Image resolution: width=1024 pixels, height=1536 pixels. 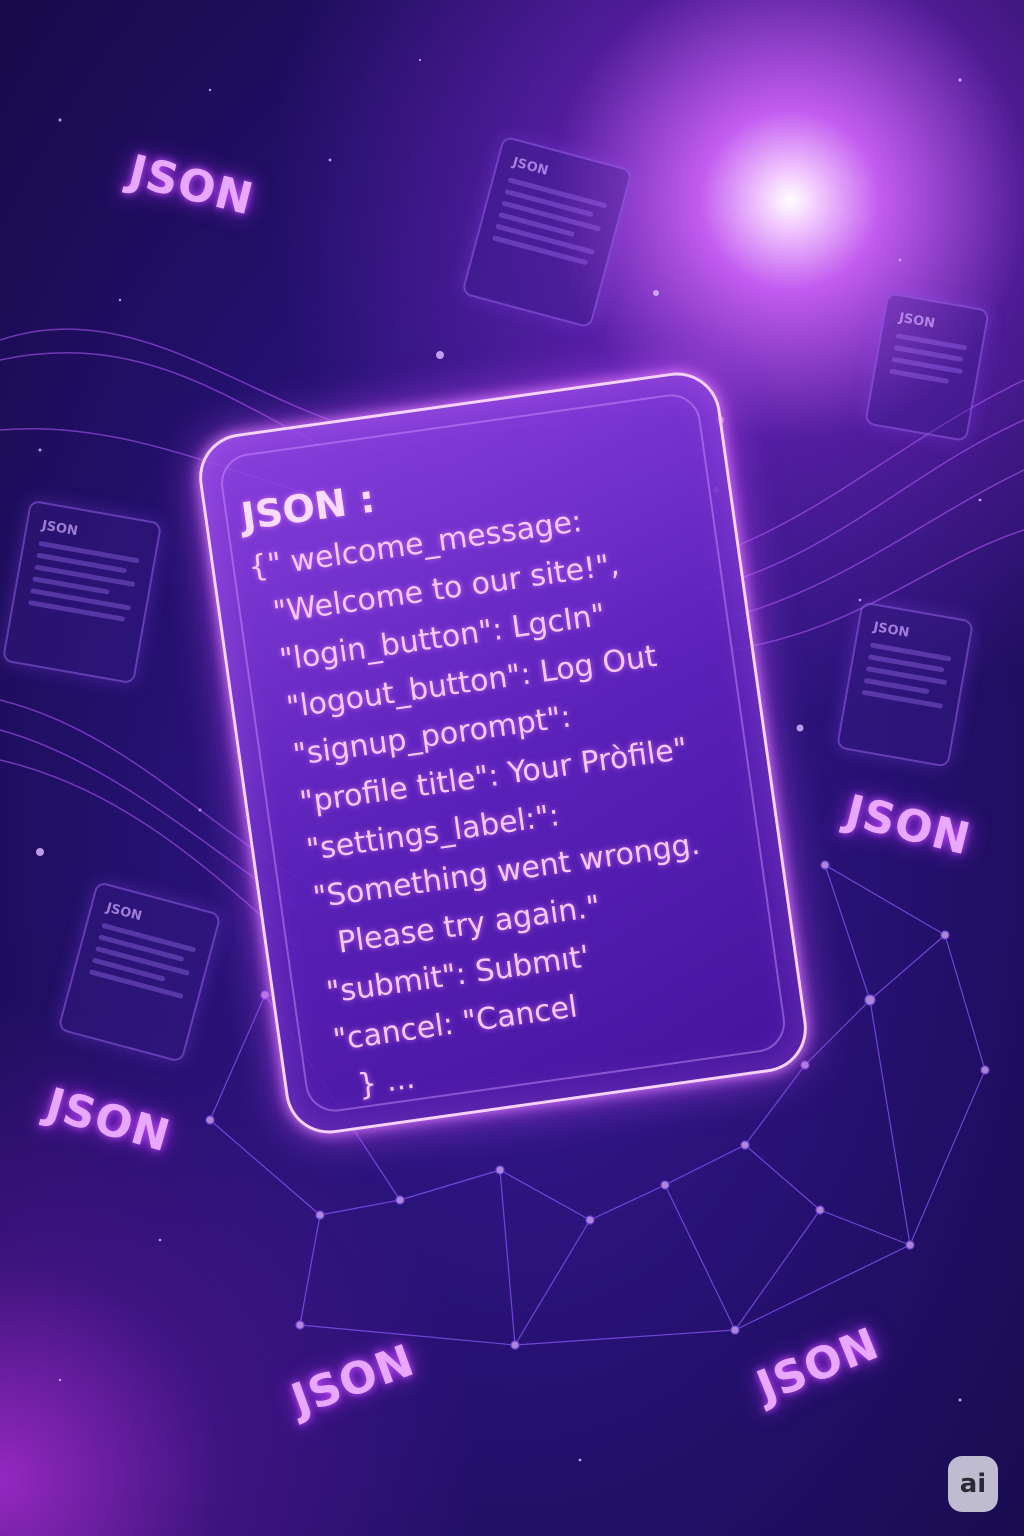 What do you see at coordinates (82, 592) in the screenshot?
I see `floating-document-icon: JSON` at bounding box center [82, 592].